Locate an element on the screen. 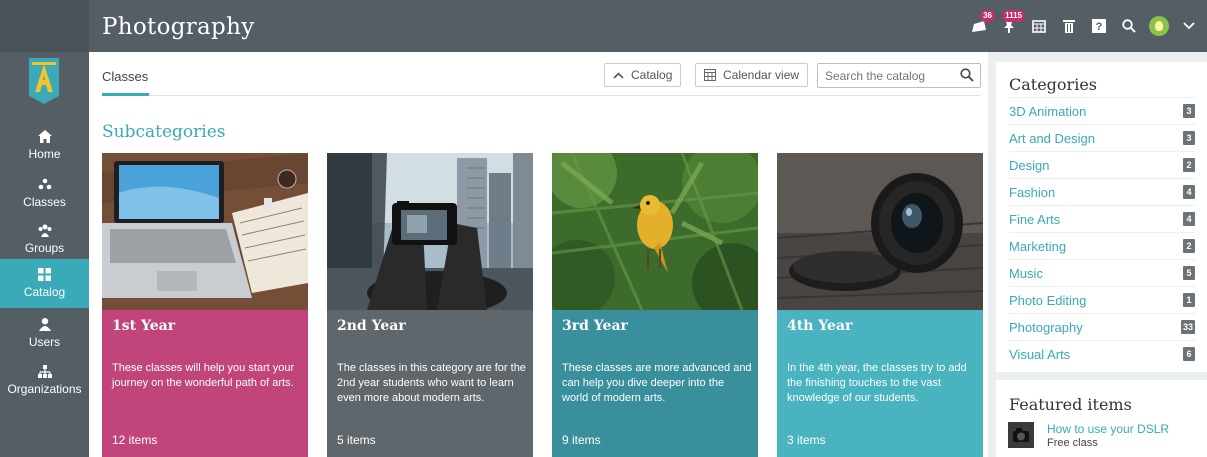 The width and height of the screenshot is (1207, 457). category-name: Photo Editing is located at coordinates (1047, 300).